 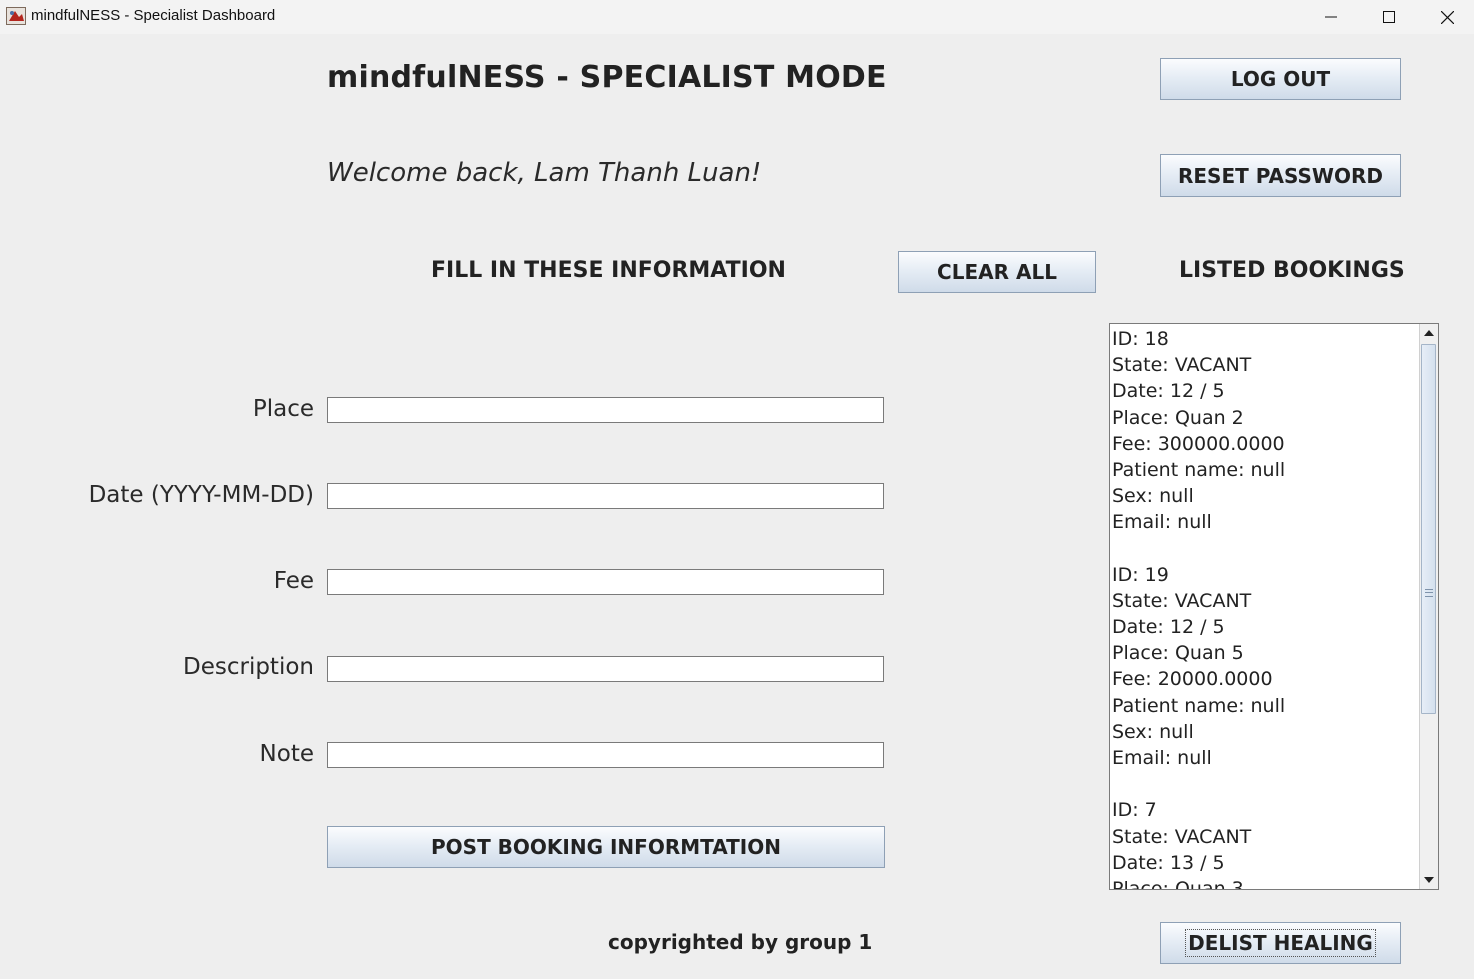 What do you see at coordinates (1168, 862) in the screenshot?
I see `booking-line: Date: 13 / 5` at bounding box center [1168, 862].